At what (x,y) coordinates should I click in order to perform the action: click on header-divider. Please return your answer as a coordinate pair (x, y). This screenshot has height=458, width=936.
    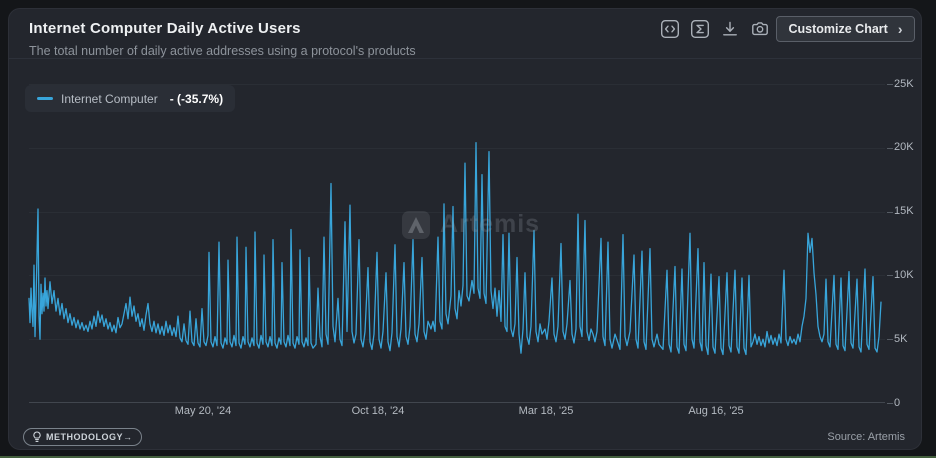
    Looking at the image, I should click on (465, 58).